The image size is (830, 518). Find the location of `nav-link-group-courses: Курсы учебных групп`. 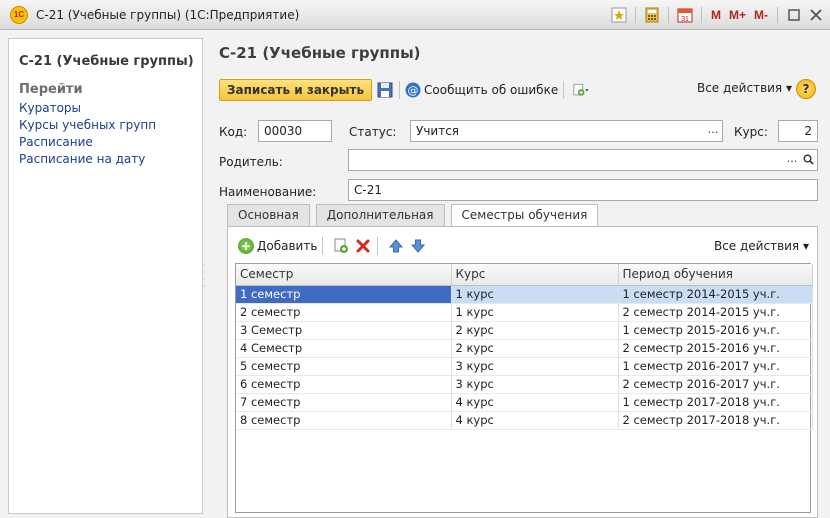

nav-link-group-courses: Курсы учебных групп is located at coordinates (87, 125).